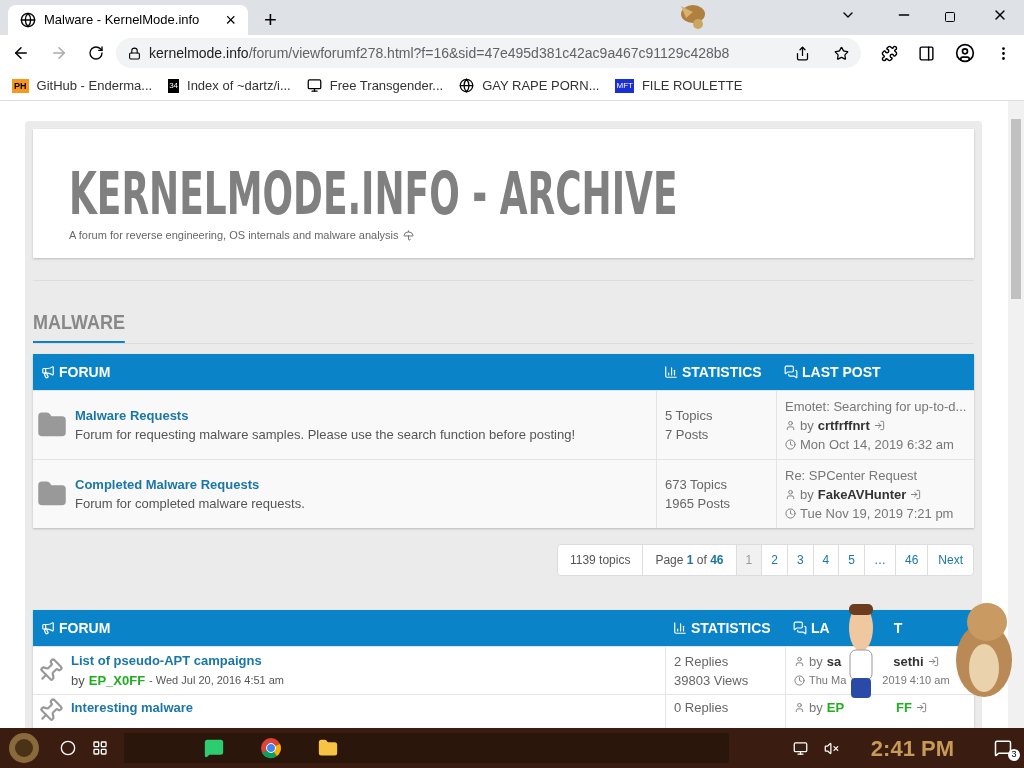 This screenshot has width=1024, height=768. I want to click on post-time: Mon Oct 14, 2019 6:32 am, so click(877, 444).